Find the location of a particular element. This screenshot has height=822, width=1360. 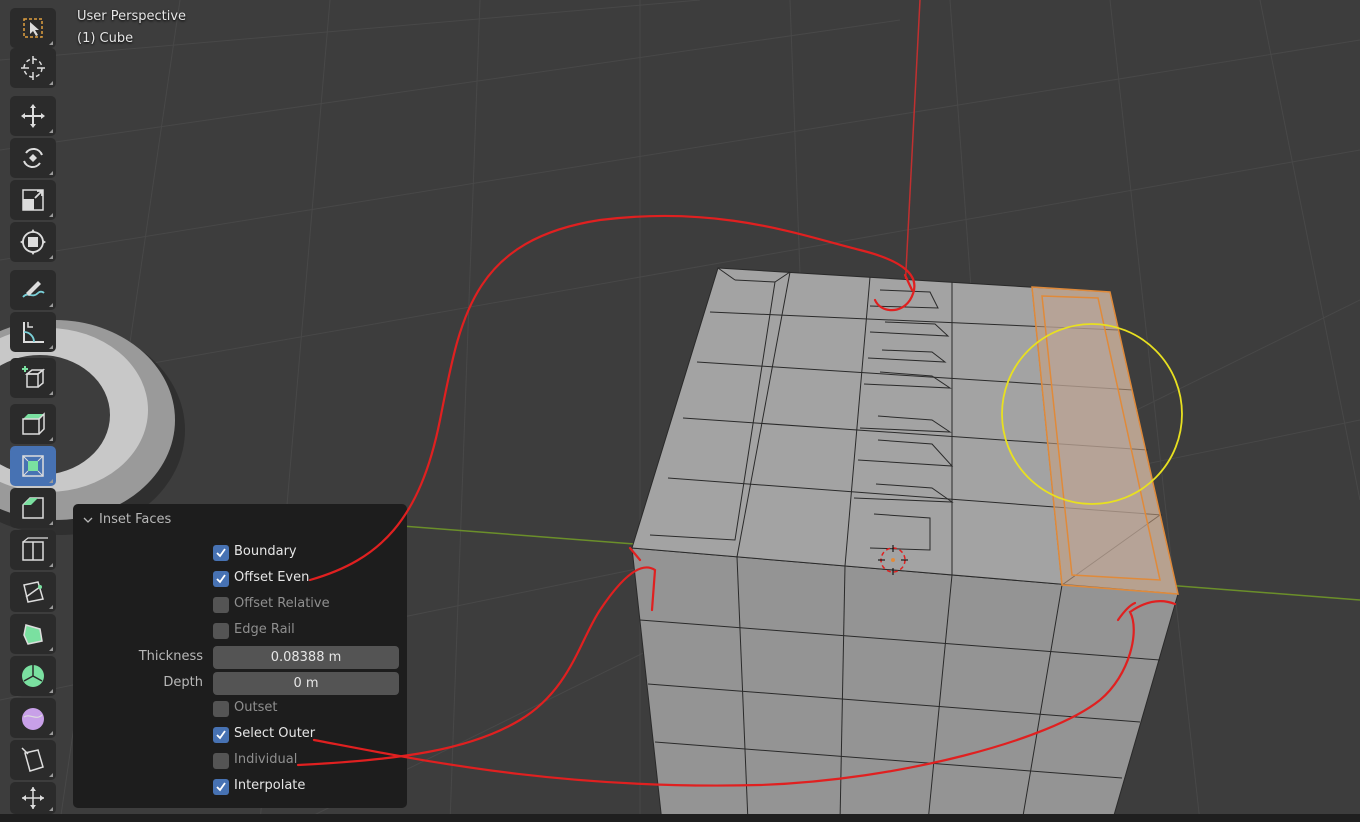

loop-cut-icon is located at coordinates (35, 549).